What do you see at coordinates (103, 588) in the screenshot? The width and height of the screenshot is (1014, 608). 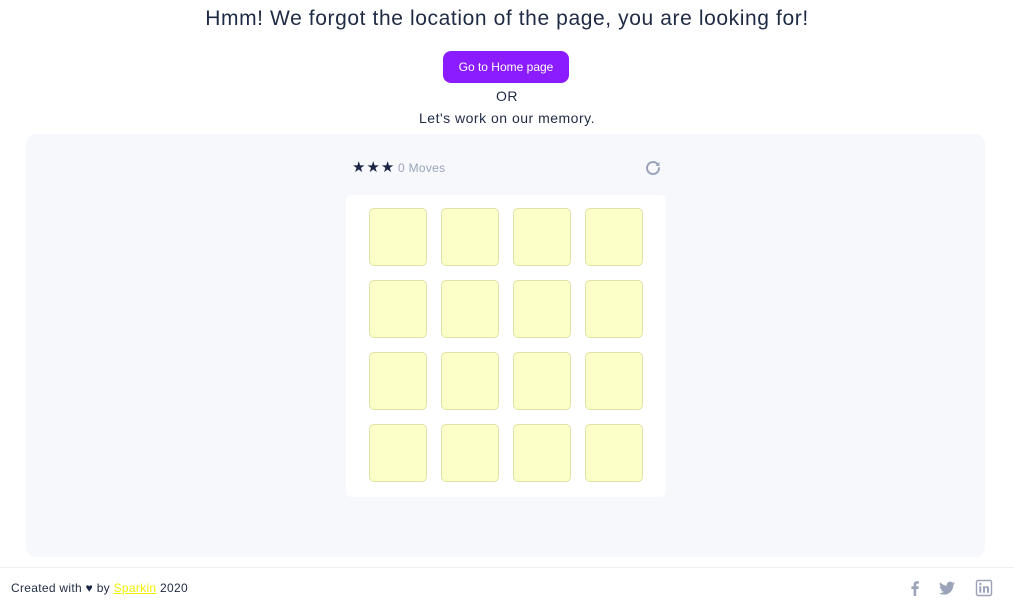 I see `credit-by: by` at bounding box center [103, 588].